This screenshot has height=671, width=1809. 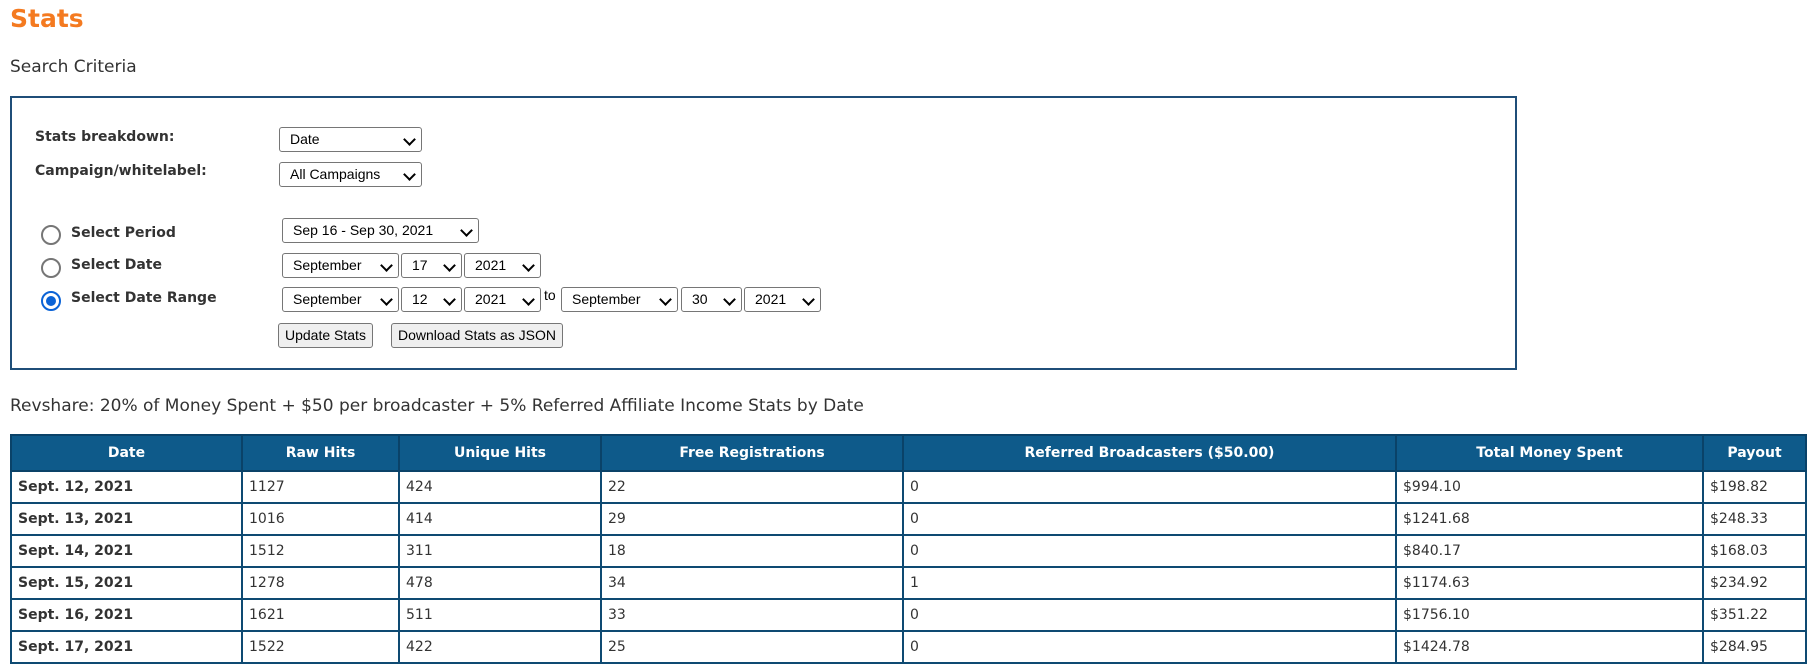 What do you see at coordinates (700, 299) in the screenshot?
I see `range-to-day-value: 30` at bounding box center [700, 299].